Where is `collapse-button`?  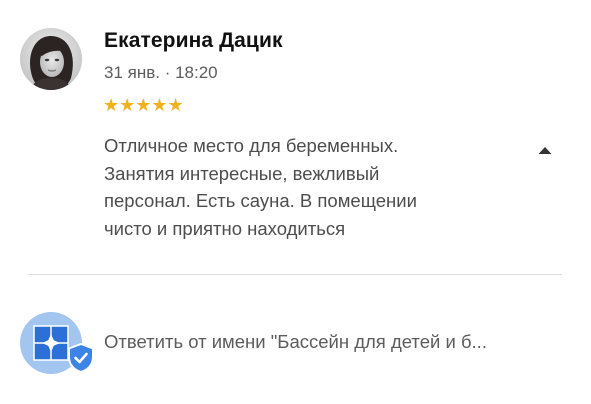
collapse-button is located at coordinates (545, 150).